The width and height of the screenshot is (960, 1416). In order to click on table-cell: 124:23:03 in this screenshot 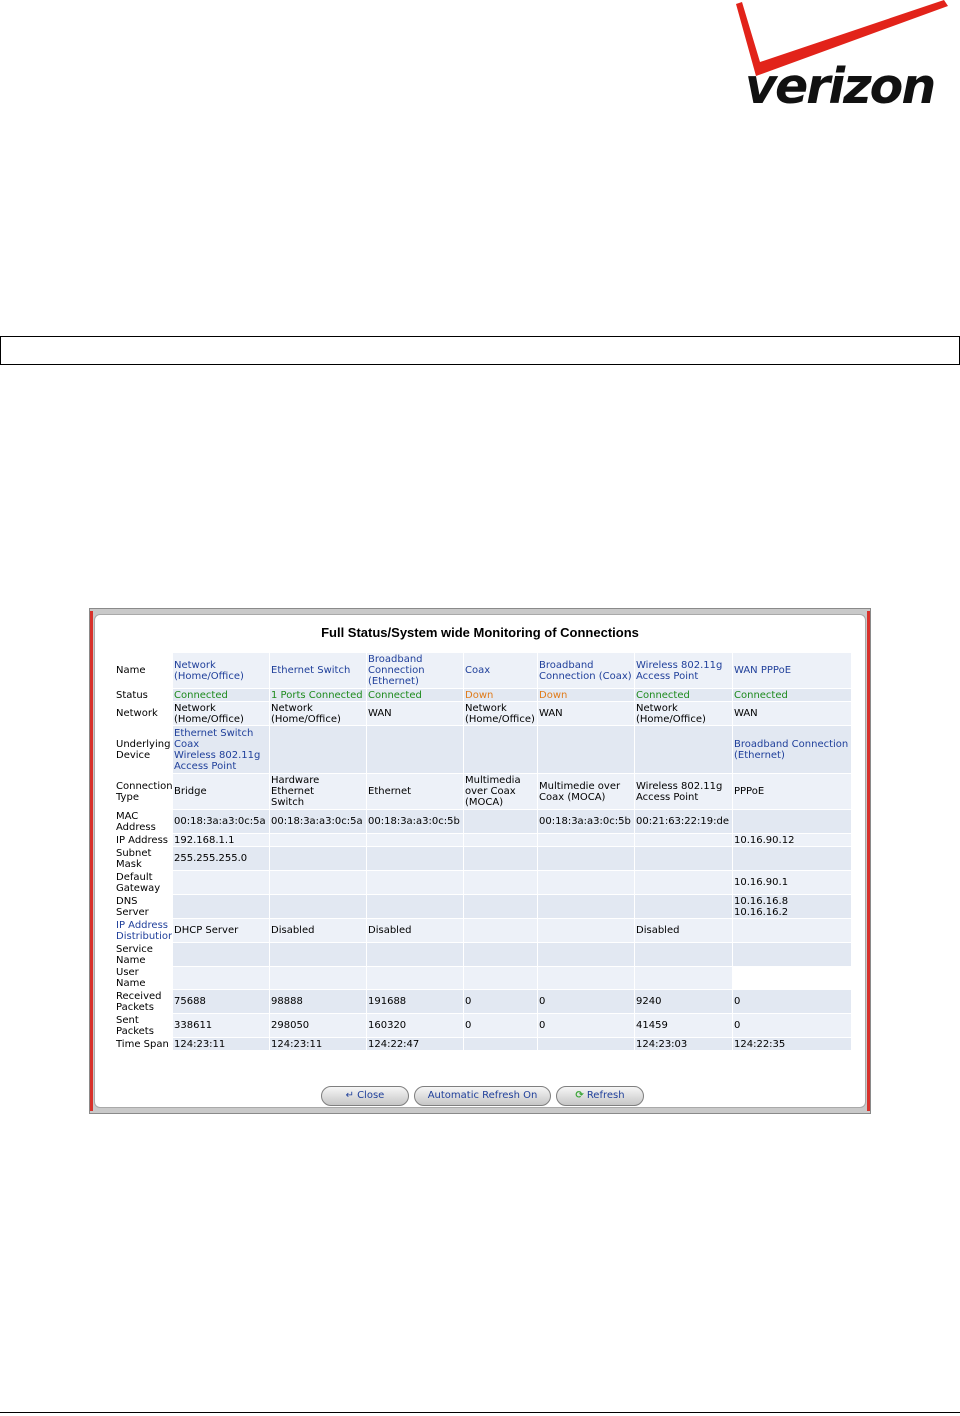, I will do `click(683, 1044)`.